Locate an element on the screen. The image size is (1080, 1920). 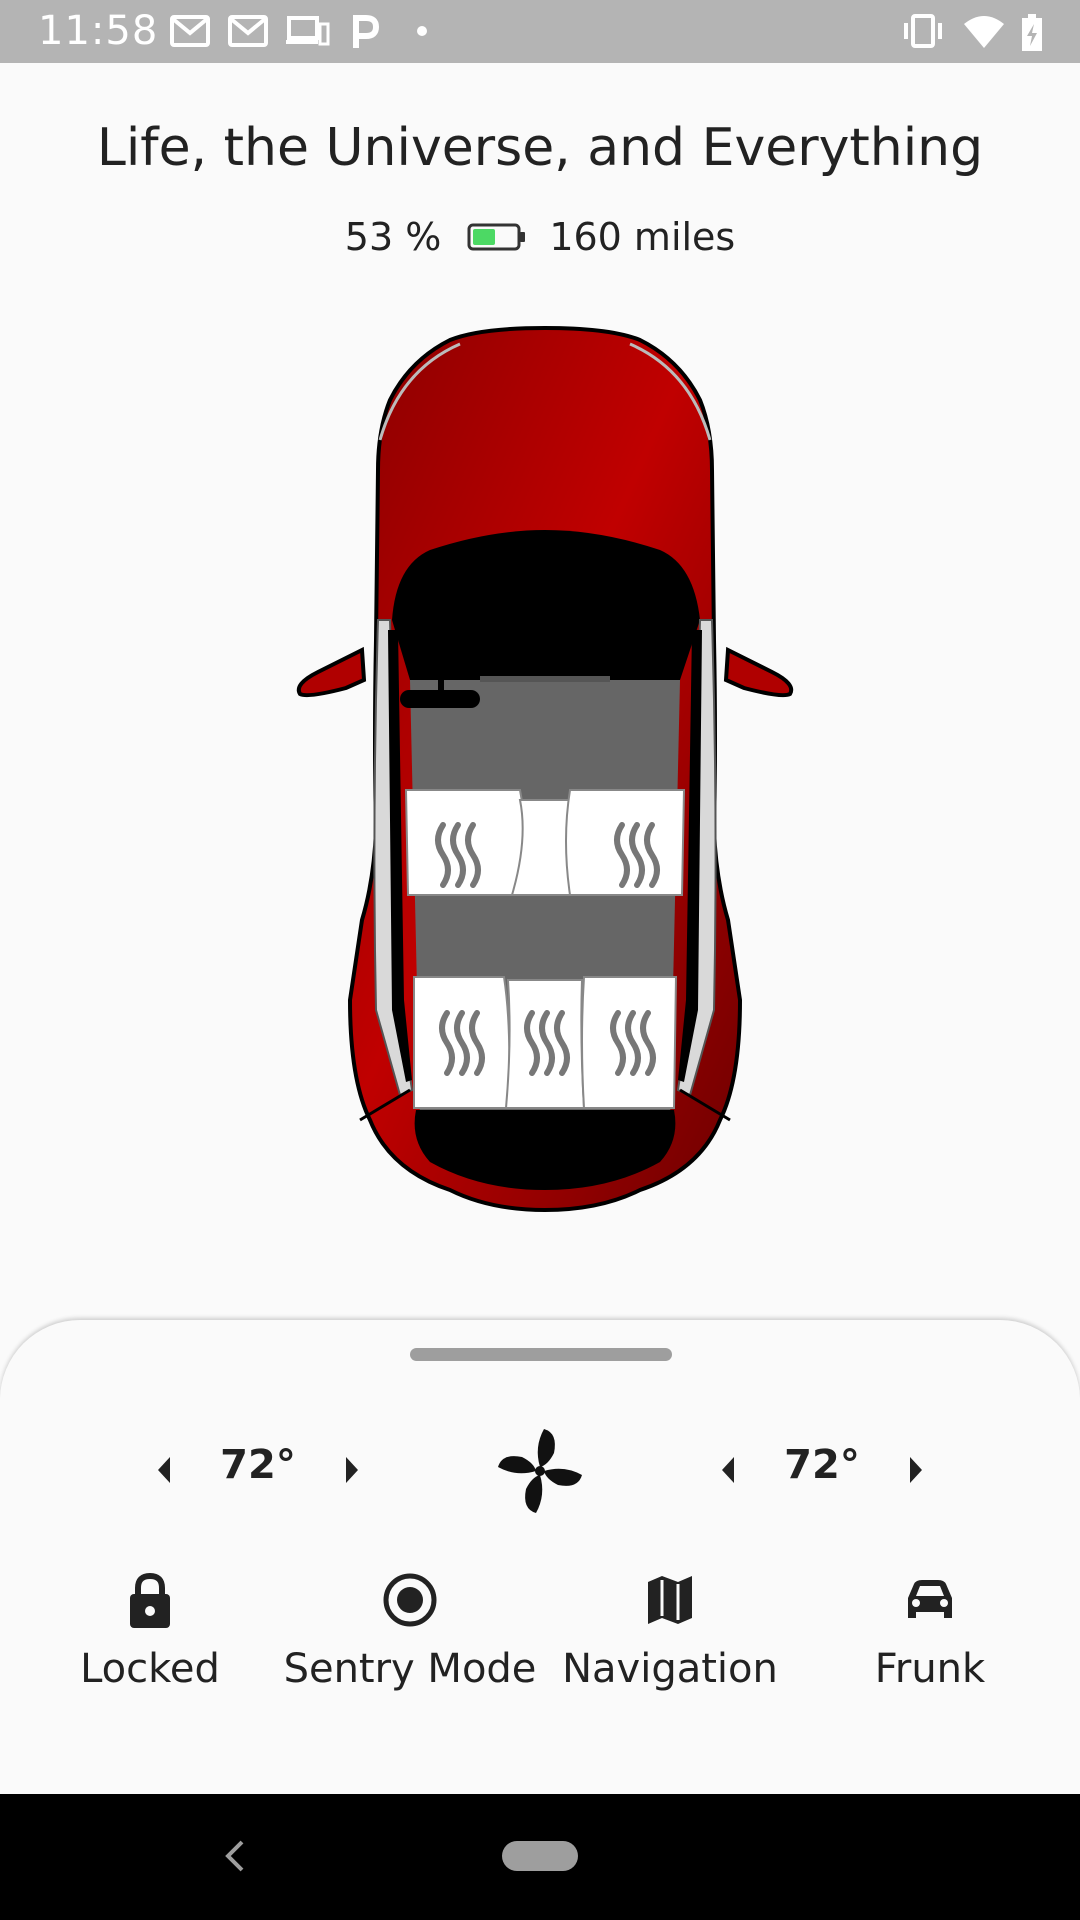
lock-label: Locked is located at coordinates (150, 1669).